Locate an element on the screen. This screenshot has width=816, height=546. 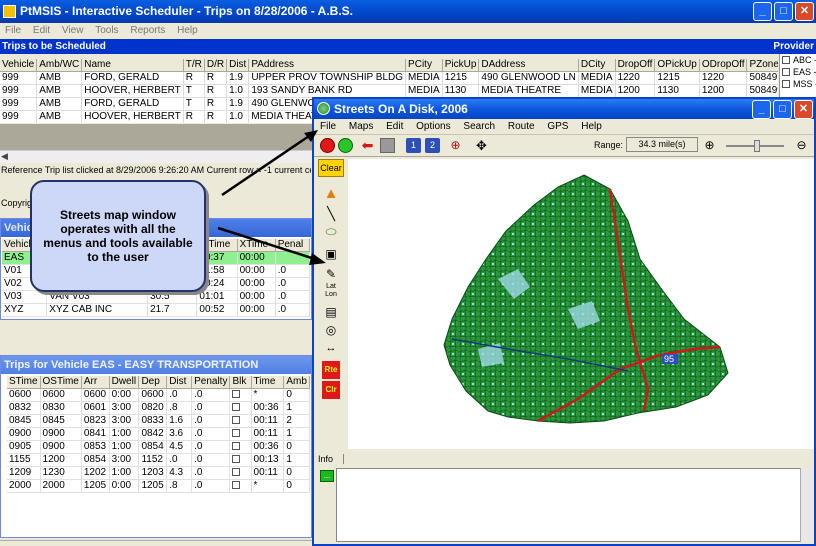
shield-2-icon: 2 is located at coordinates (432, 145).